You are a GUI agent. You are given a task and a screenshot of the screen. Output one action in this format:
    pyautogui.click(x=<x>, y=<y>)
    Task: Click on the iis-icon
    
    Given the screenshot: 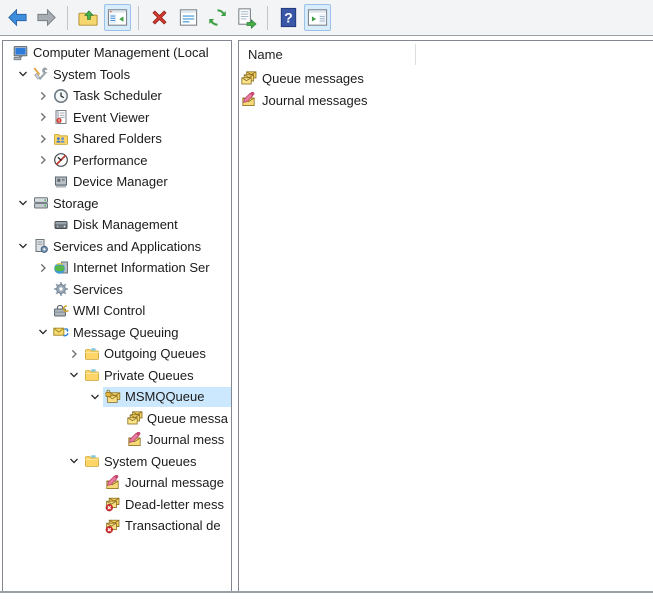 What is the action you would take?
    pyautogui.click(x=61, y=268)
    